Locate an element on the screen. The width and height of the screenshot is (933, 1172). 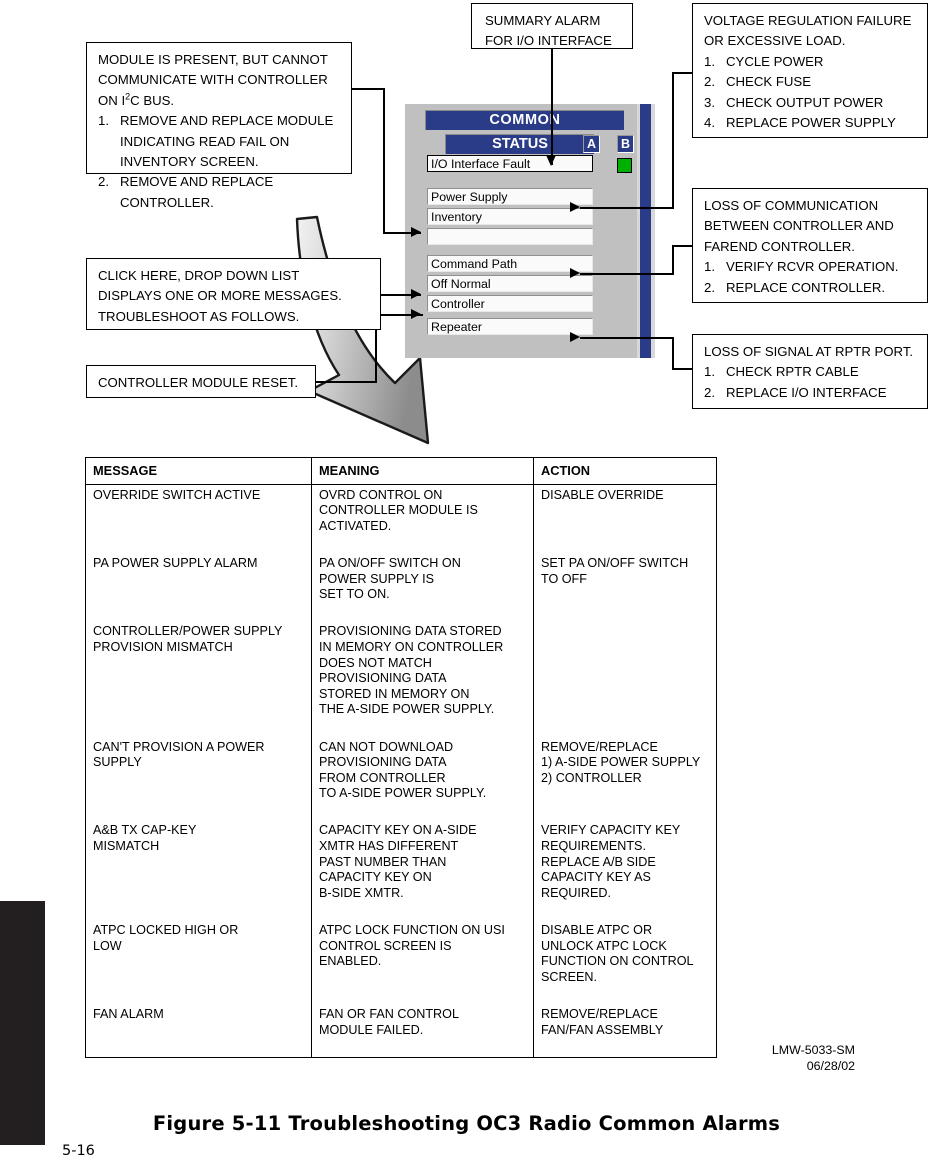
cell-line: 1) A-SIDE POWER SUPPLY is located at coordinates (621, 762).